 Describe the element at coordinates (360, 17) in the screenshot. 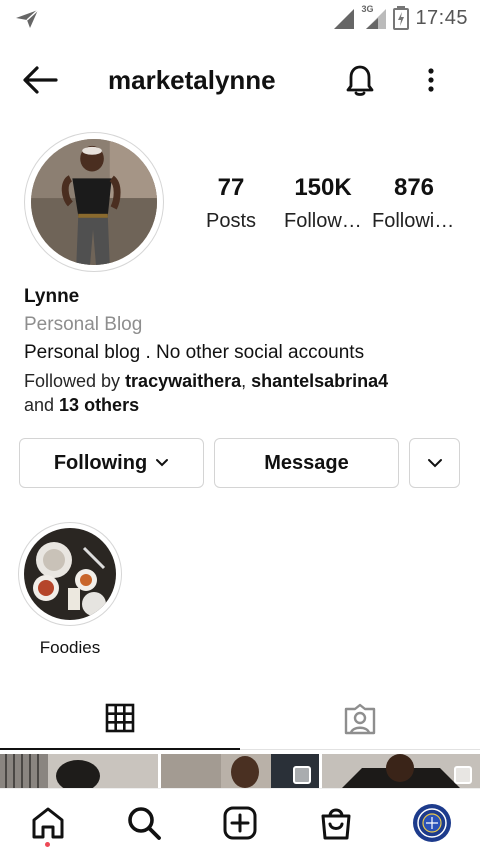

I see `signal-indicator: 3G` at that location.